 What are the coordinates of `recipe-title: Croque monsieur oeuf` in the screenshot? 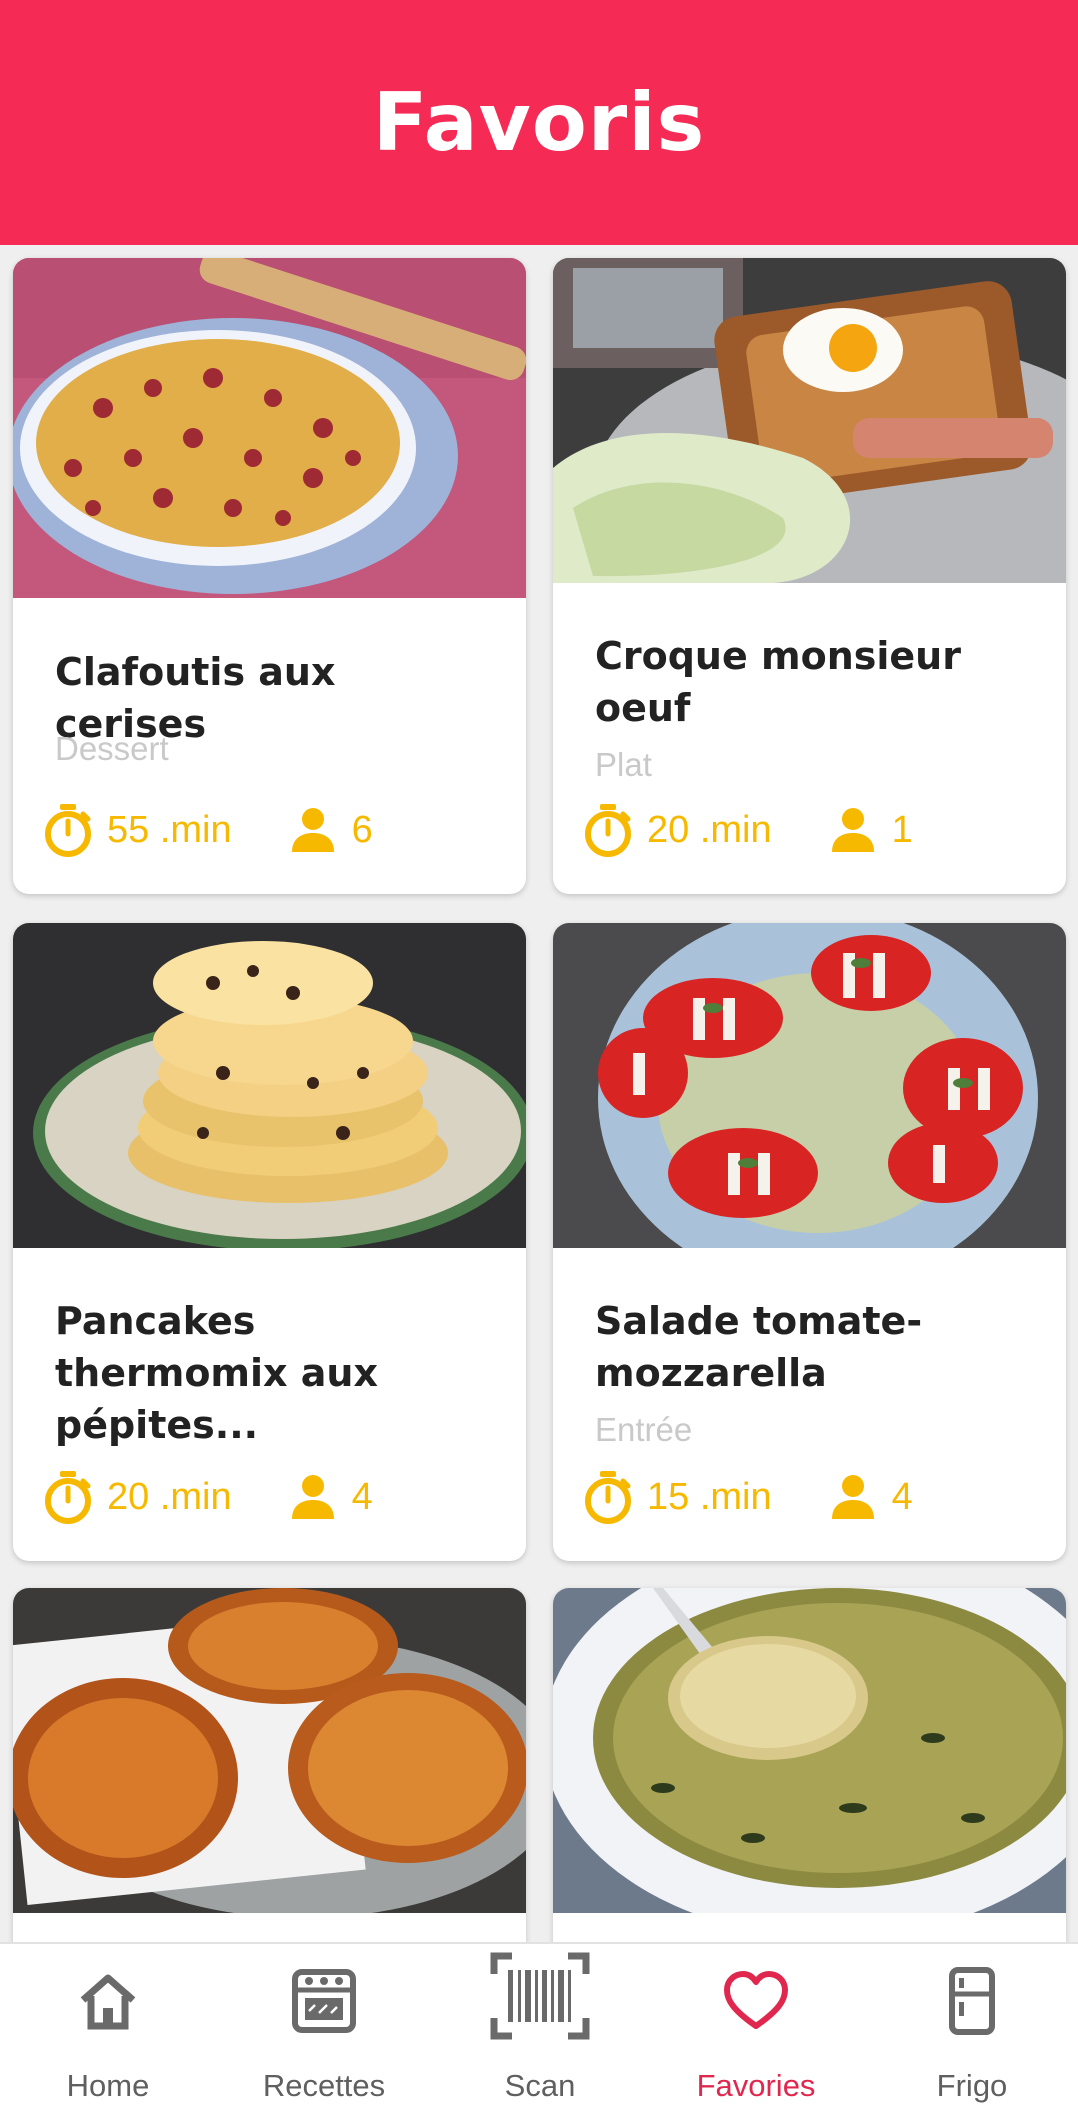 It's located at (778, 682).